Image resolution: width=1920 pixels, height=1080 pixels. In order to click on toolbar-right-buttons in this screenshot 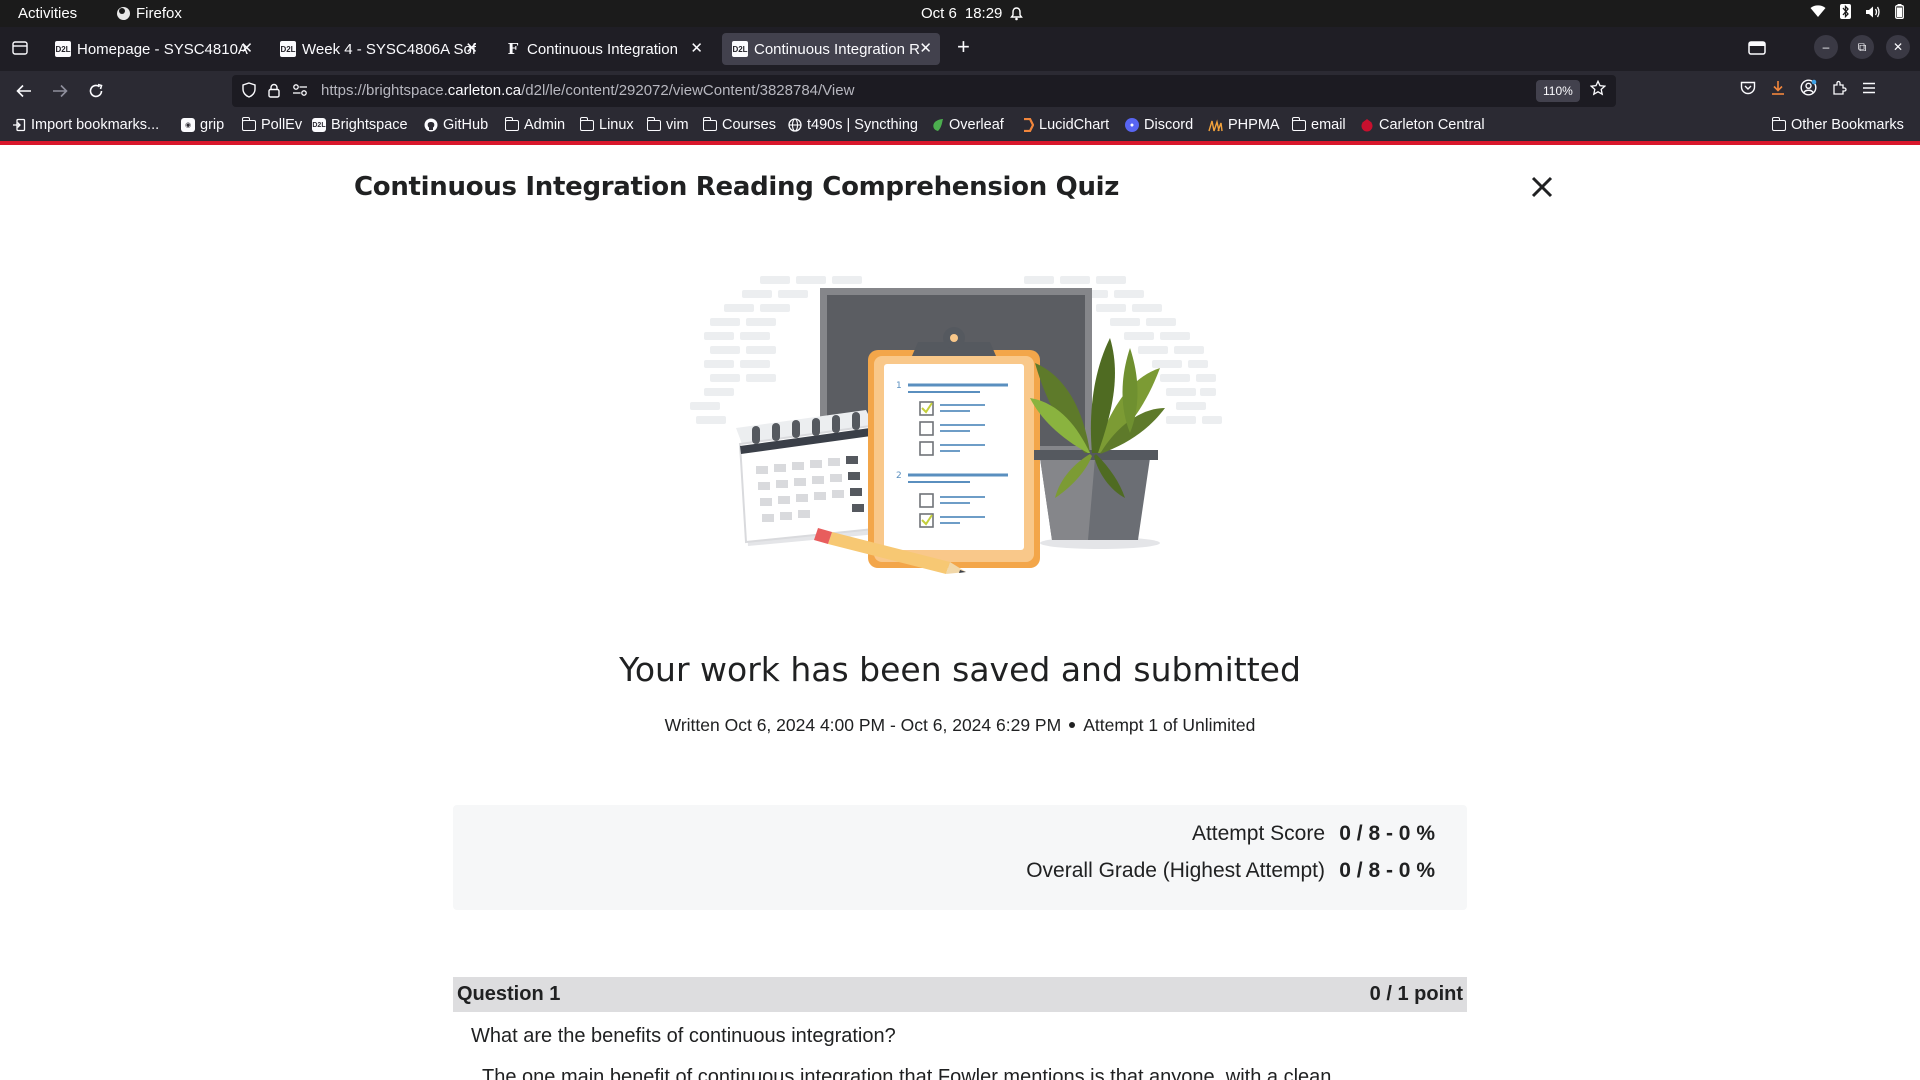, I will do `click(1808, 90)`.